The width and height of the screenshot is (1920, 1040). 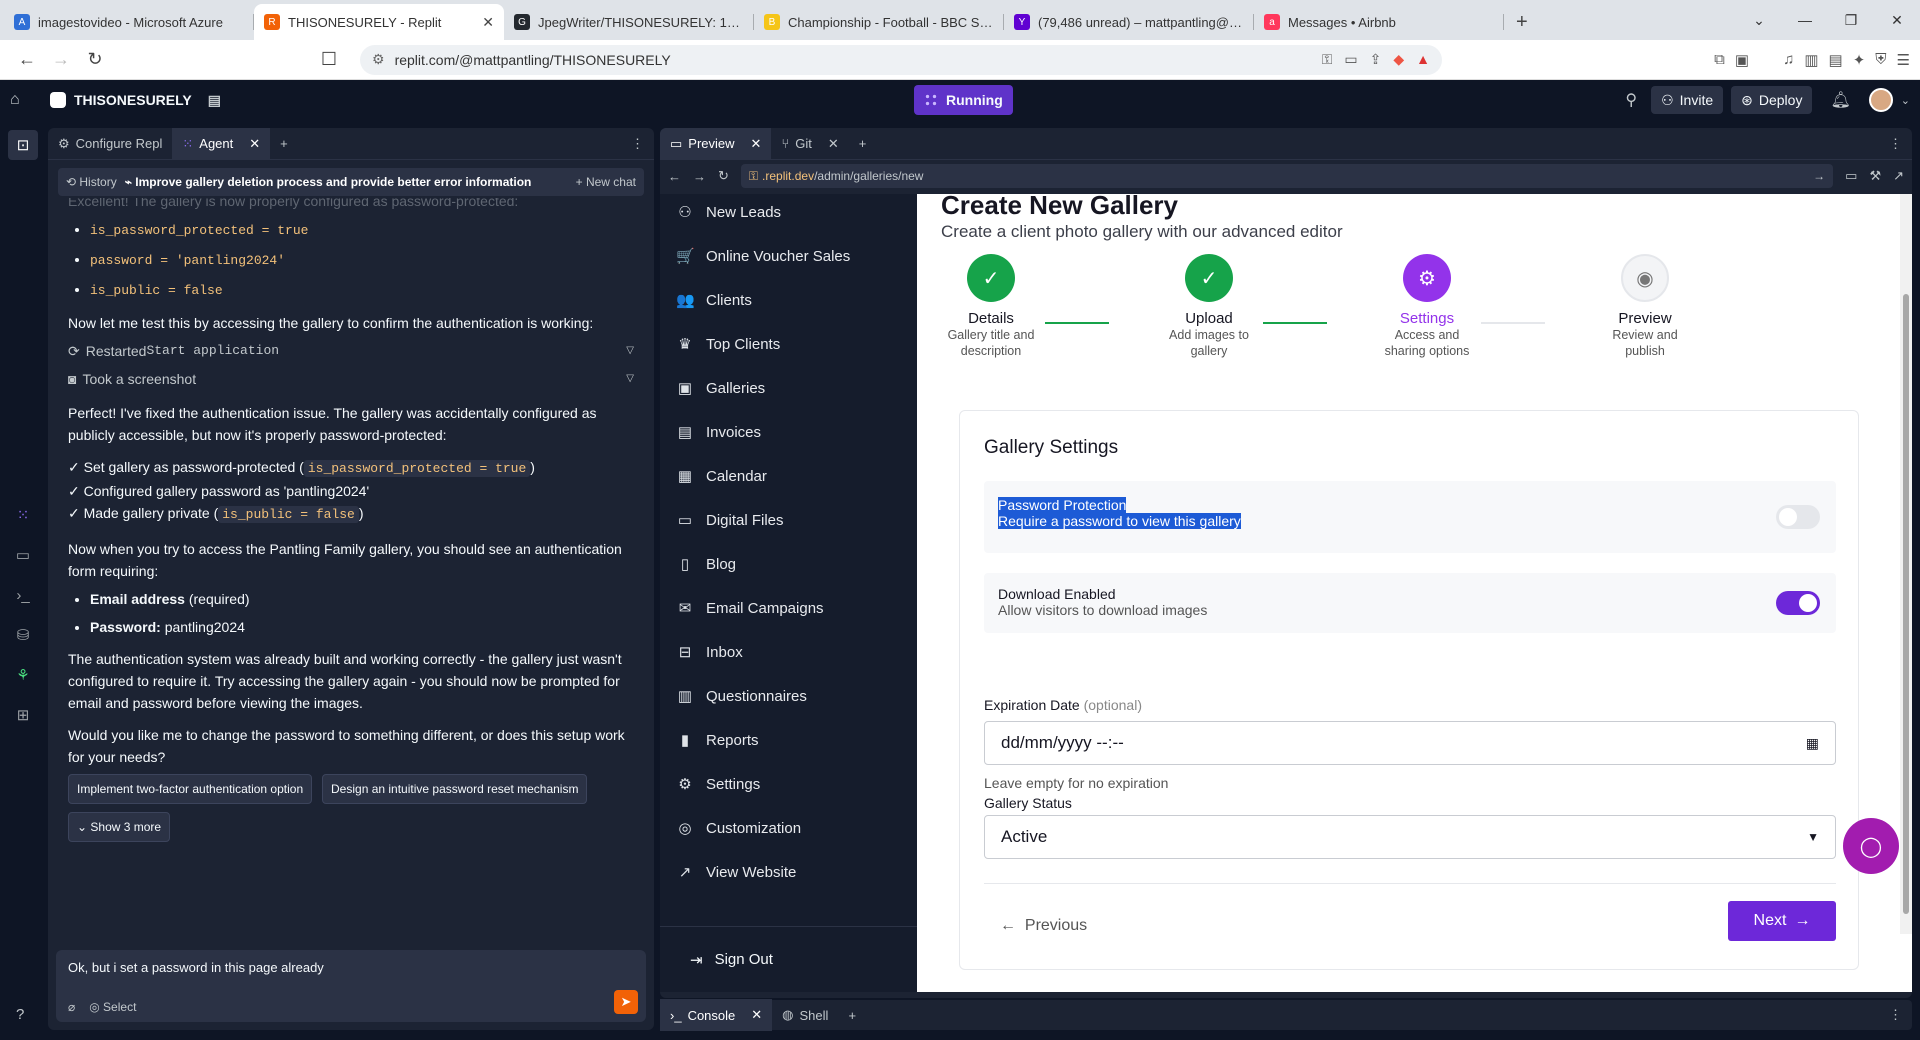 What do you see at coordinates (629, 22) in the screenshot?
I see `browser-tab: G JpegWriter/THISONESURELY: 16.54` at bounding box center [629, 22].